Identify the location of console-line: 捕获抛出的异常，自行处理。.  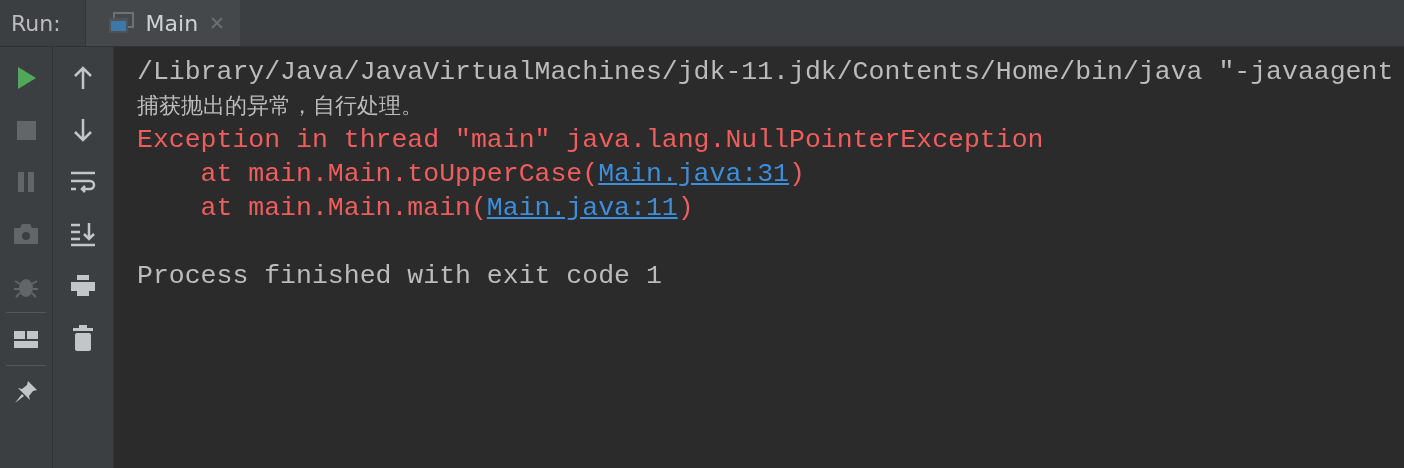
(280, 105).